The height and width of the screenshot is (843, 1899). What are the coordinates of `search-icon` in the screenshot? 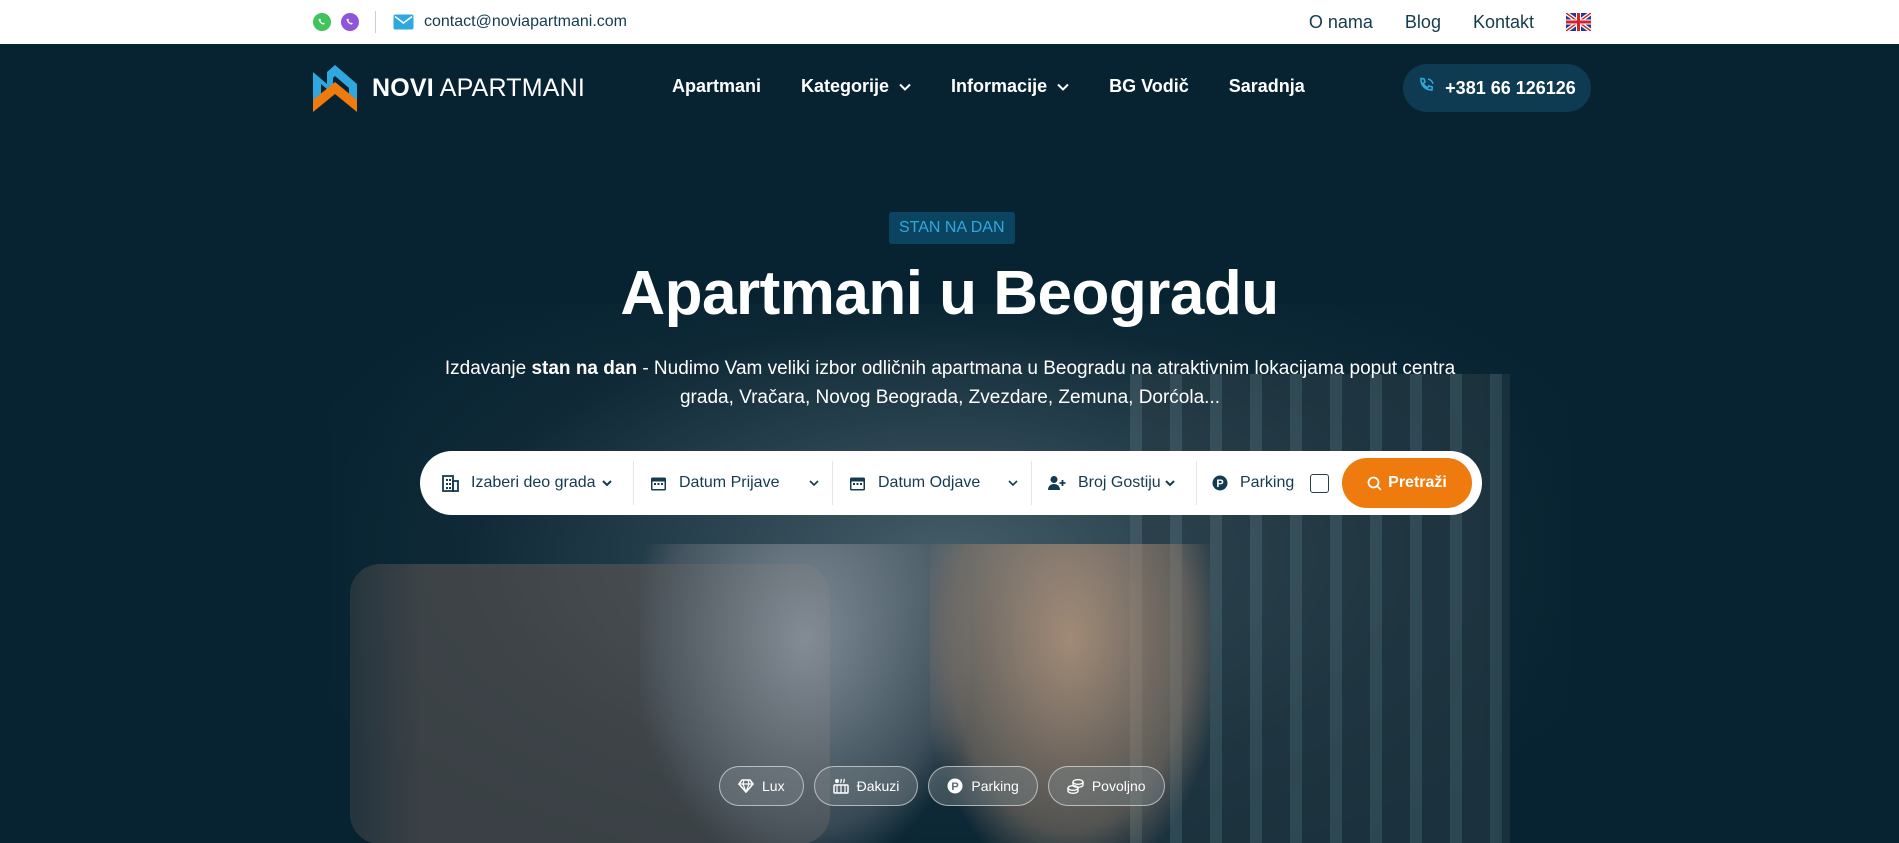 It's located at (1374, 483).